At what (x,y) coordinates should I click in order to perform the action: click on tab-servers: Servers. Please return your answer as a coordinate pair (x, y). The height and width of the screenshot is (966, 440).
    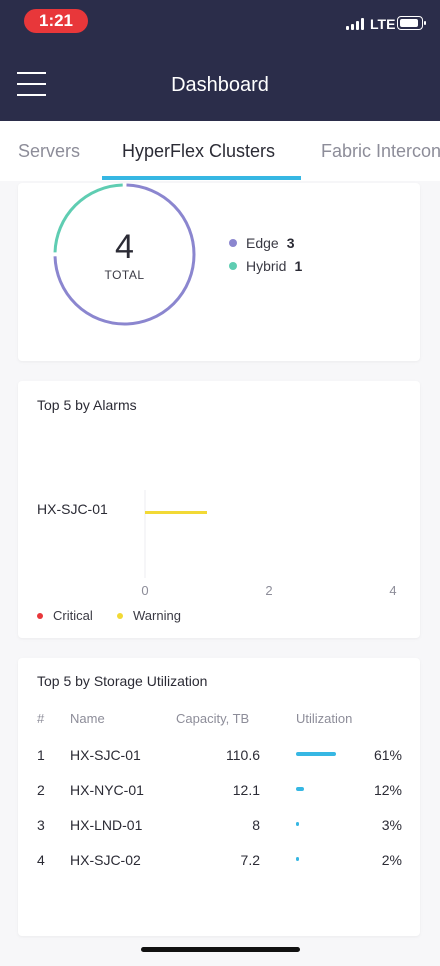
    Looking at the image, I should click on (49, 151).